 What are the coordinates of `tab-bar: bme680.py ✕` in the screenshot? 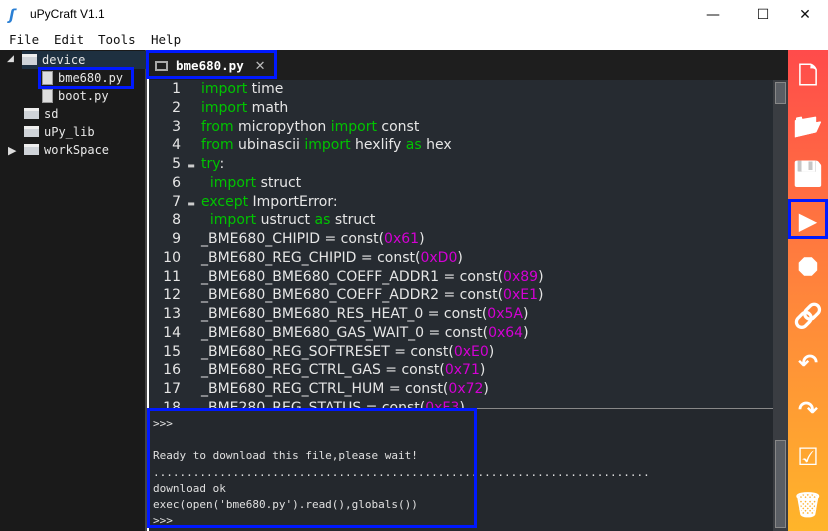 It's located at (468, 65).